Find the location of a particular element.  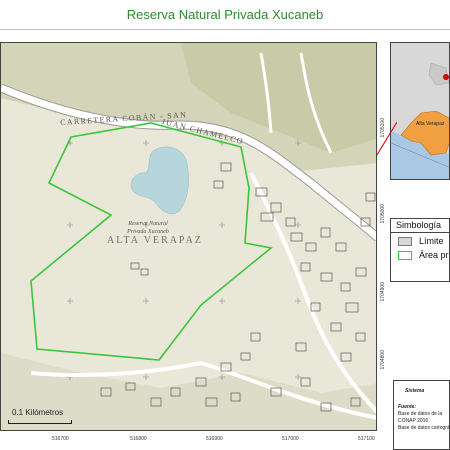

green-outline-swatch-icon is located at coordinates (405, 255).